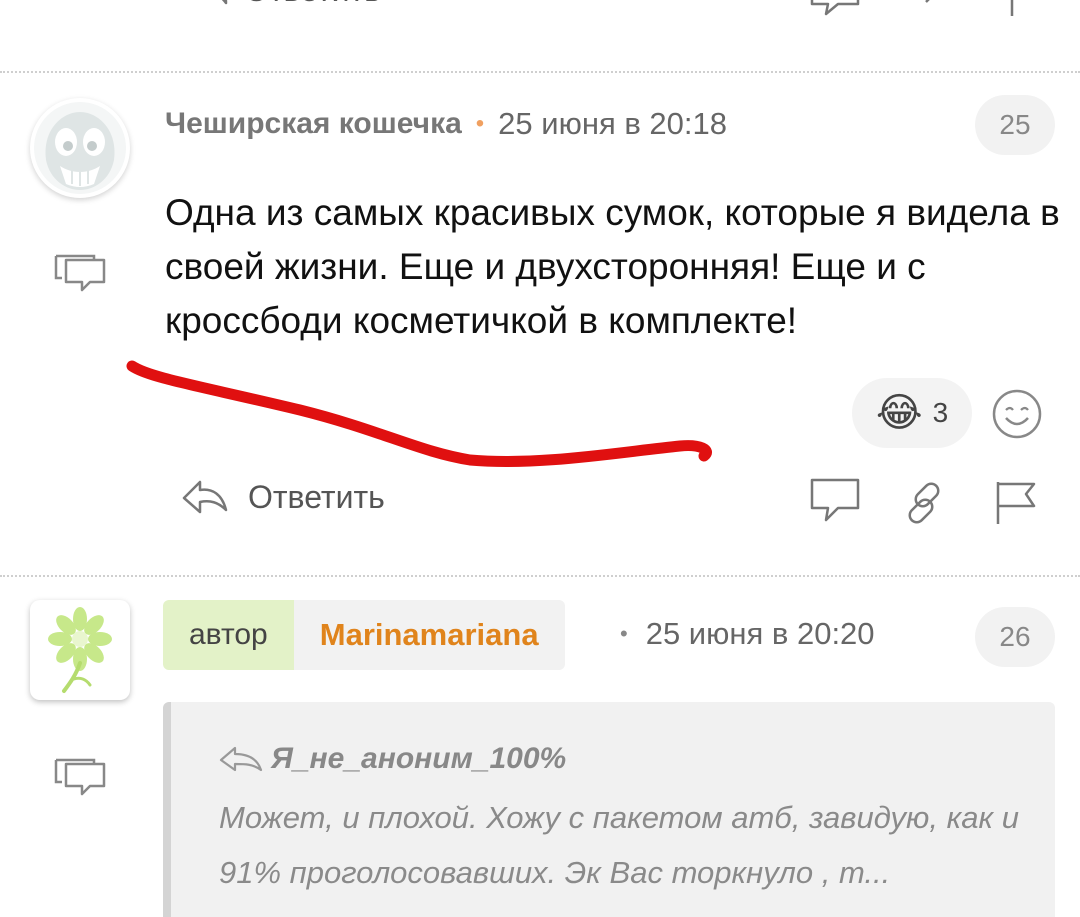 The image size is (1080, 917). I want to click on avatar, so click(80, 650).